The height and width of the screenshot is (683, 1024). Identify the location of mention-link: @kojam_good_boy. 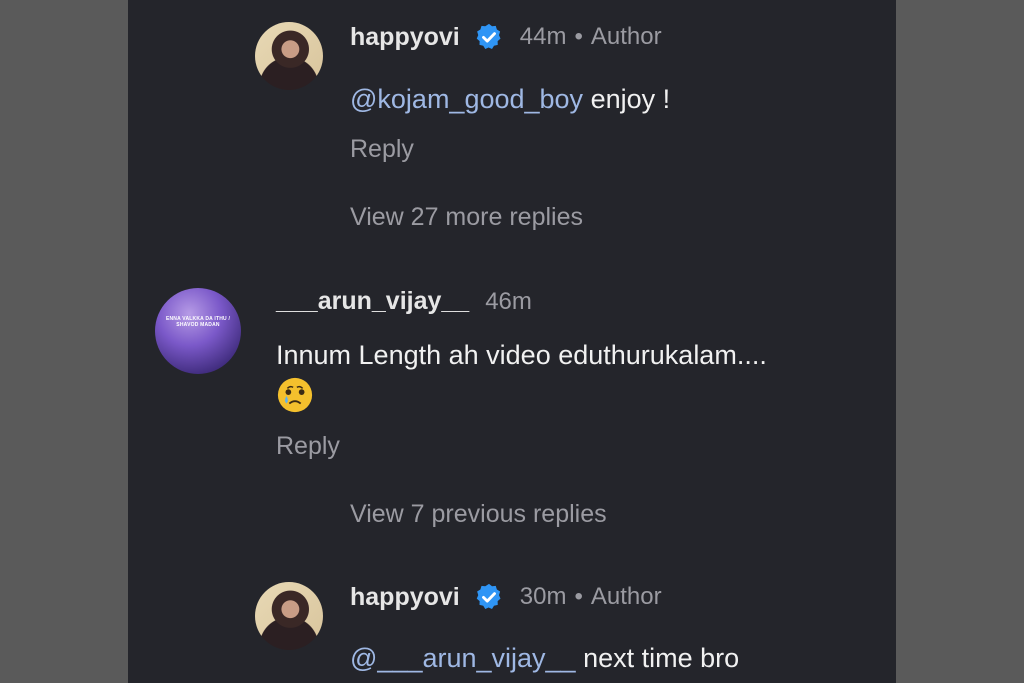
(466, 99).